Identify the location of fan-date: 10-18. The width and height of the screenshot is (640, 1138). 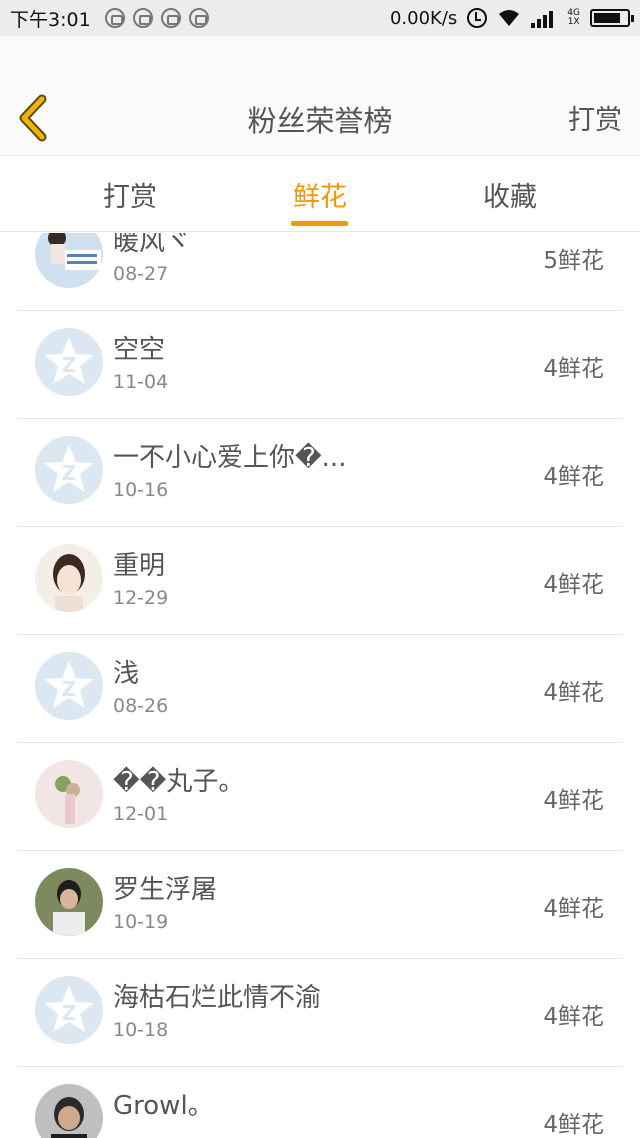
(141, 1030).